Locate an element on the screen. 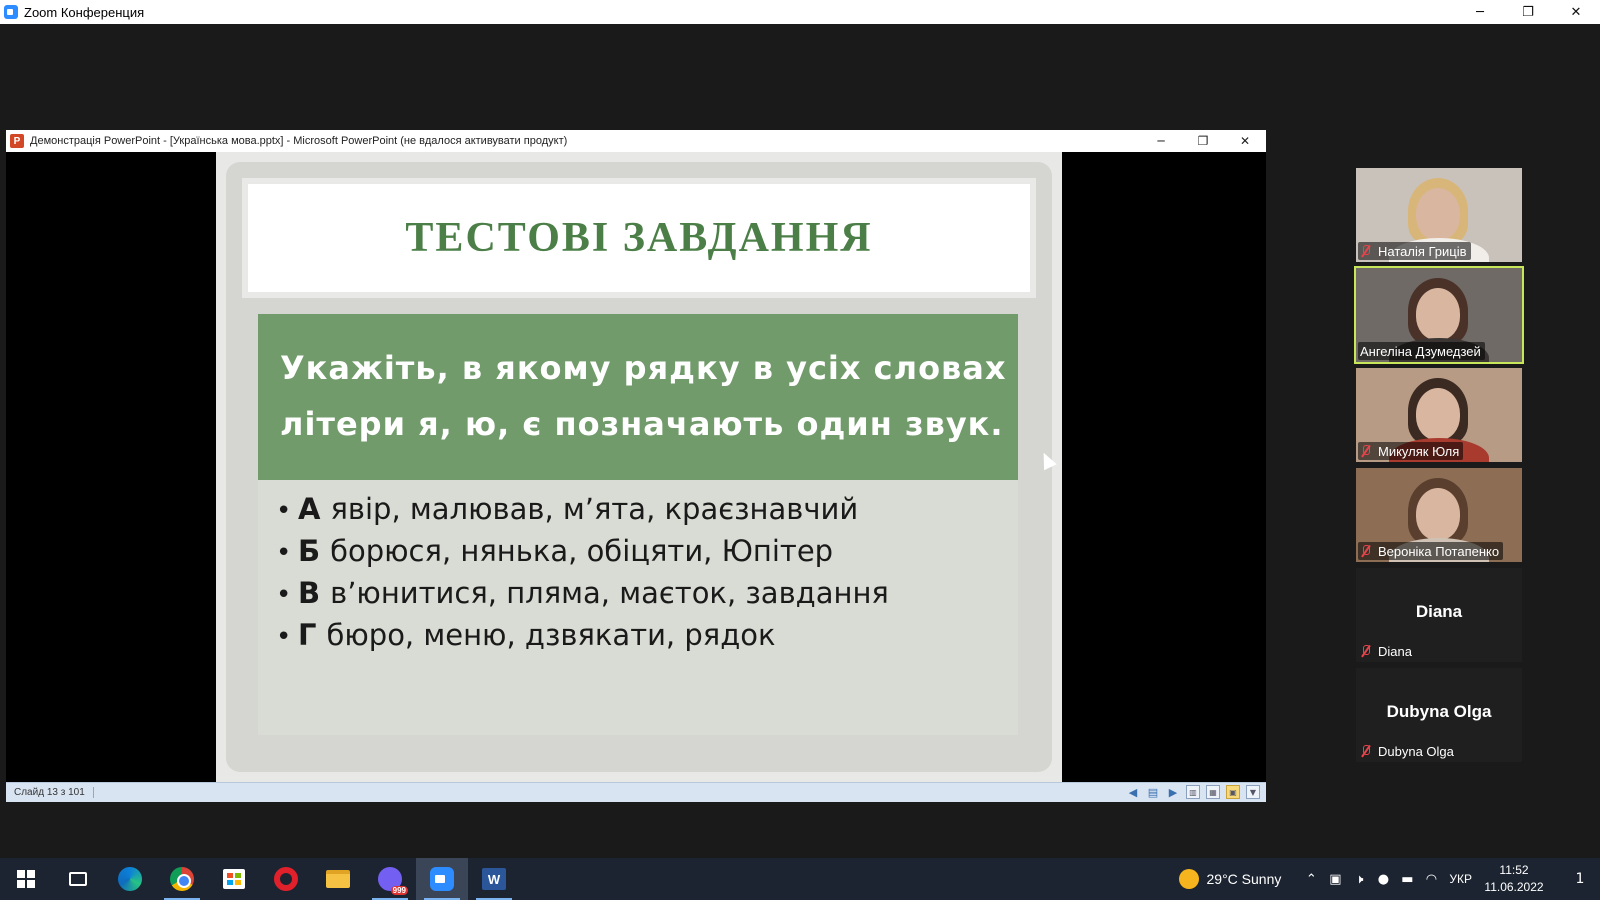 This screenshot has height=900, width=1600. answer-text: в’юнитися, пляма, маєток, завдання is located at coordinates (609, 593).